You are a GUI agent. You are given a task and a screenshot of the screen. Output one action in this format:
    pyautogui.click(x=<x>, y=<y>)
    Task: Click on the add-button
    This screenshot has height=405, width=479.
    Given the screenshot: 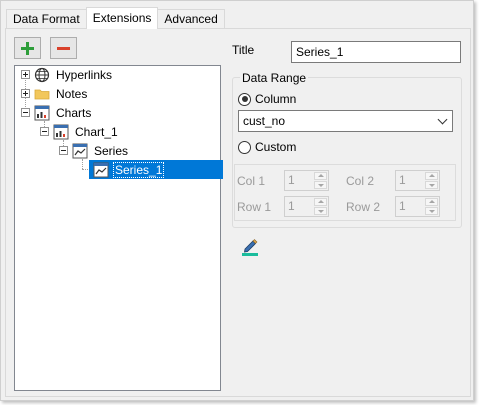 What is the action you would take?
    pyautogui.click(x=27, y=48)
    